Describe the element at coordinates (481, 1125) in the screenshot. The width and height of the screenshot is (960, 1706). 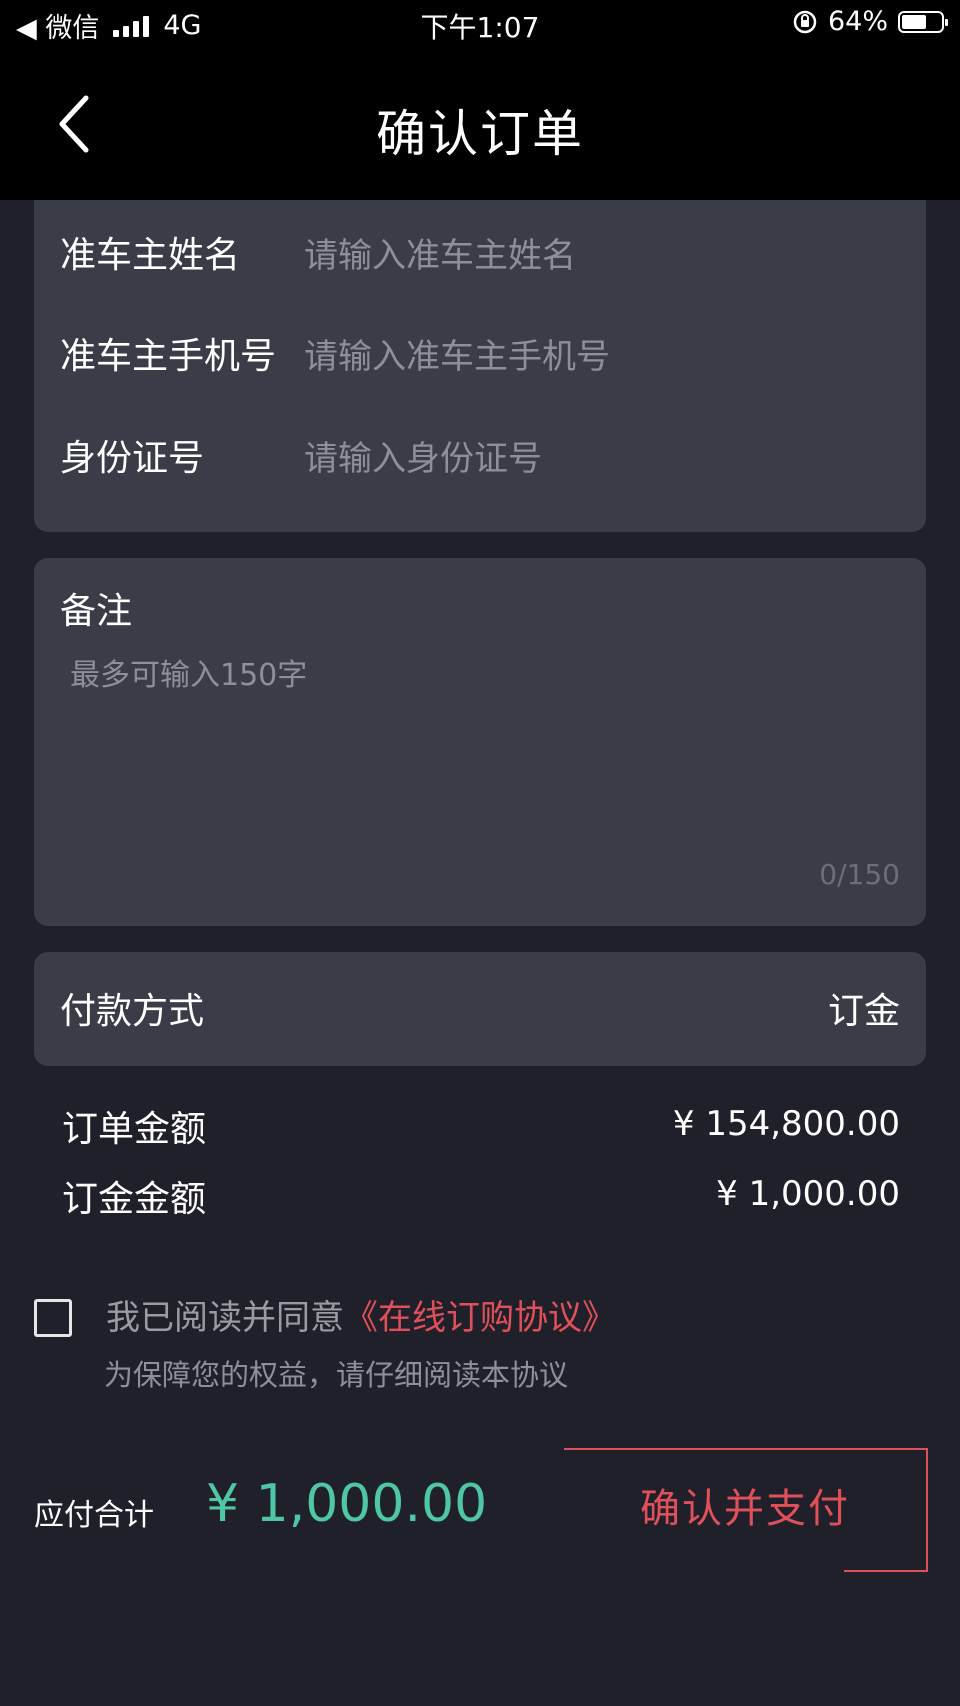
I see `order-amount-row: 订单金额 ¥ 154,800.00` at that location.